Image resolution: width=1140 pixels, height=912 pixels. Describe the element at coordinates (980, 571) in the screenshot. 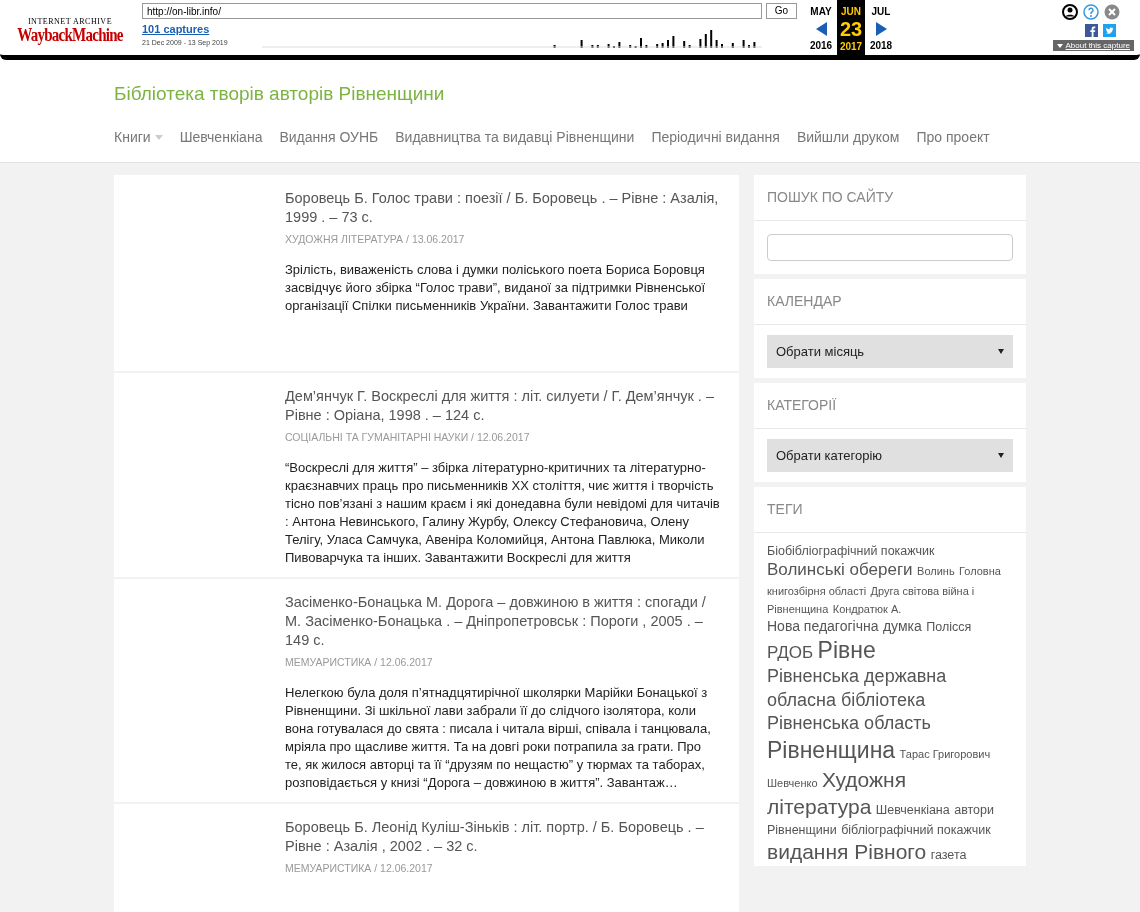

I see `tag-link: Головна` at that location.